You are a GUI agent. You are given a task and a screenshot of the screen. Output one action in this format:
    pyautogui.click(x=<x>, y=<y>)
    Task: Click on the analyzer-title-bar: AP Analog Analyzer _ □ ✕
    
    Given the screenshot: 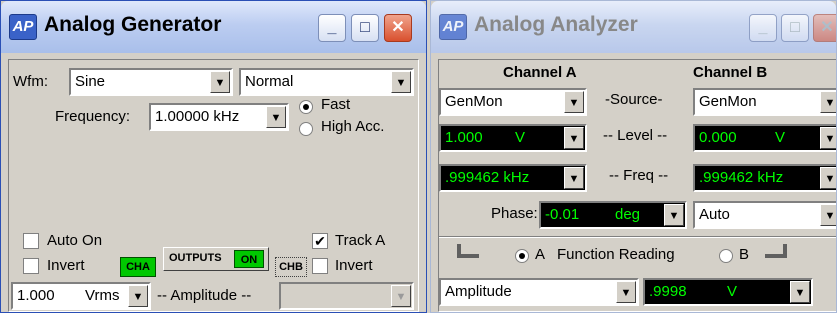 What is the action you would take?
    pyautogui.click(x=633, y=27)
    